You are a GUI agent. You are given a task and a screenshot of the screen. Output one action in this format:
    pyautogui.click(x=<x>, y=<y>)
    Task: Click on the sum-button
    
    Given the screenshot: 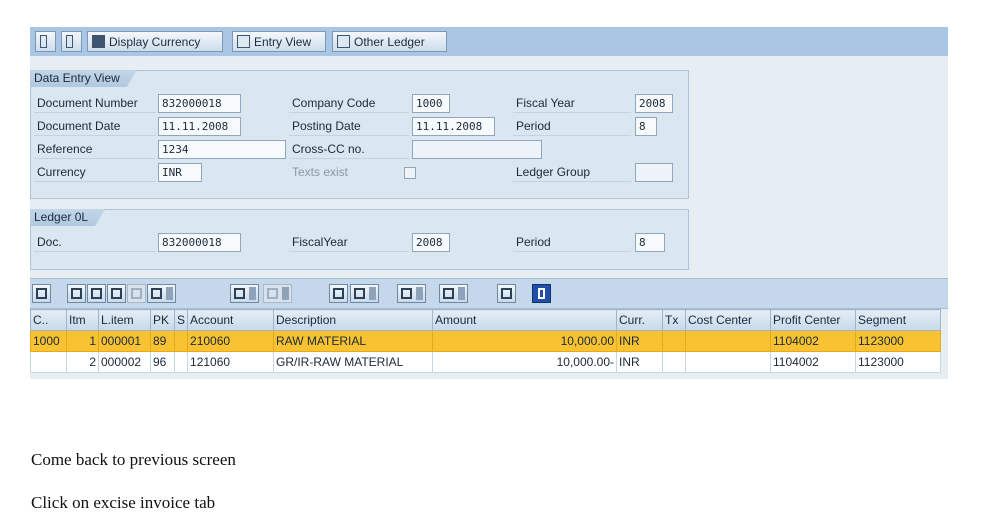 What is the action you would take?
    pyautogui.click(x=244, y=293)
    